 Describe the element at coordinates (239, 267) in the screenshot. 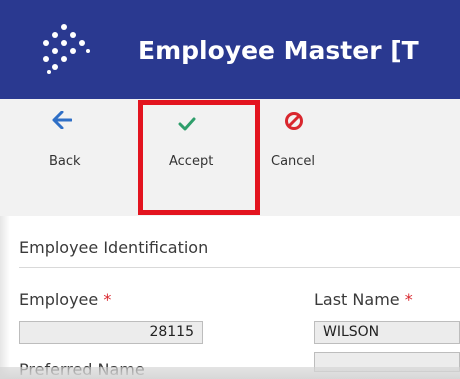

I see `section-divider` at that location.